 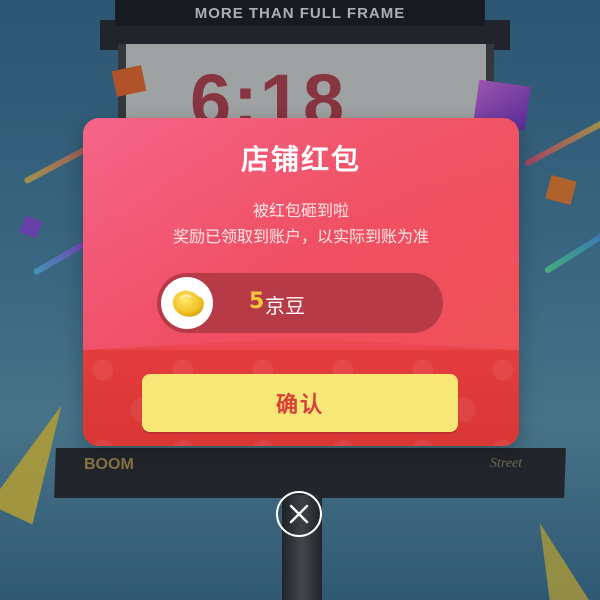 I want to click on reward-amount: 5, so click(x=257, y=301).